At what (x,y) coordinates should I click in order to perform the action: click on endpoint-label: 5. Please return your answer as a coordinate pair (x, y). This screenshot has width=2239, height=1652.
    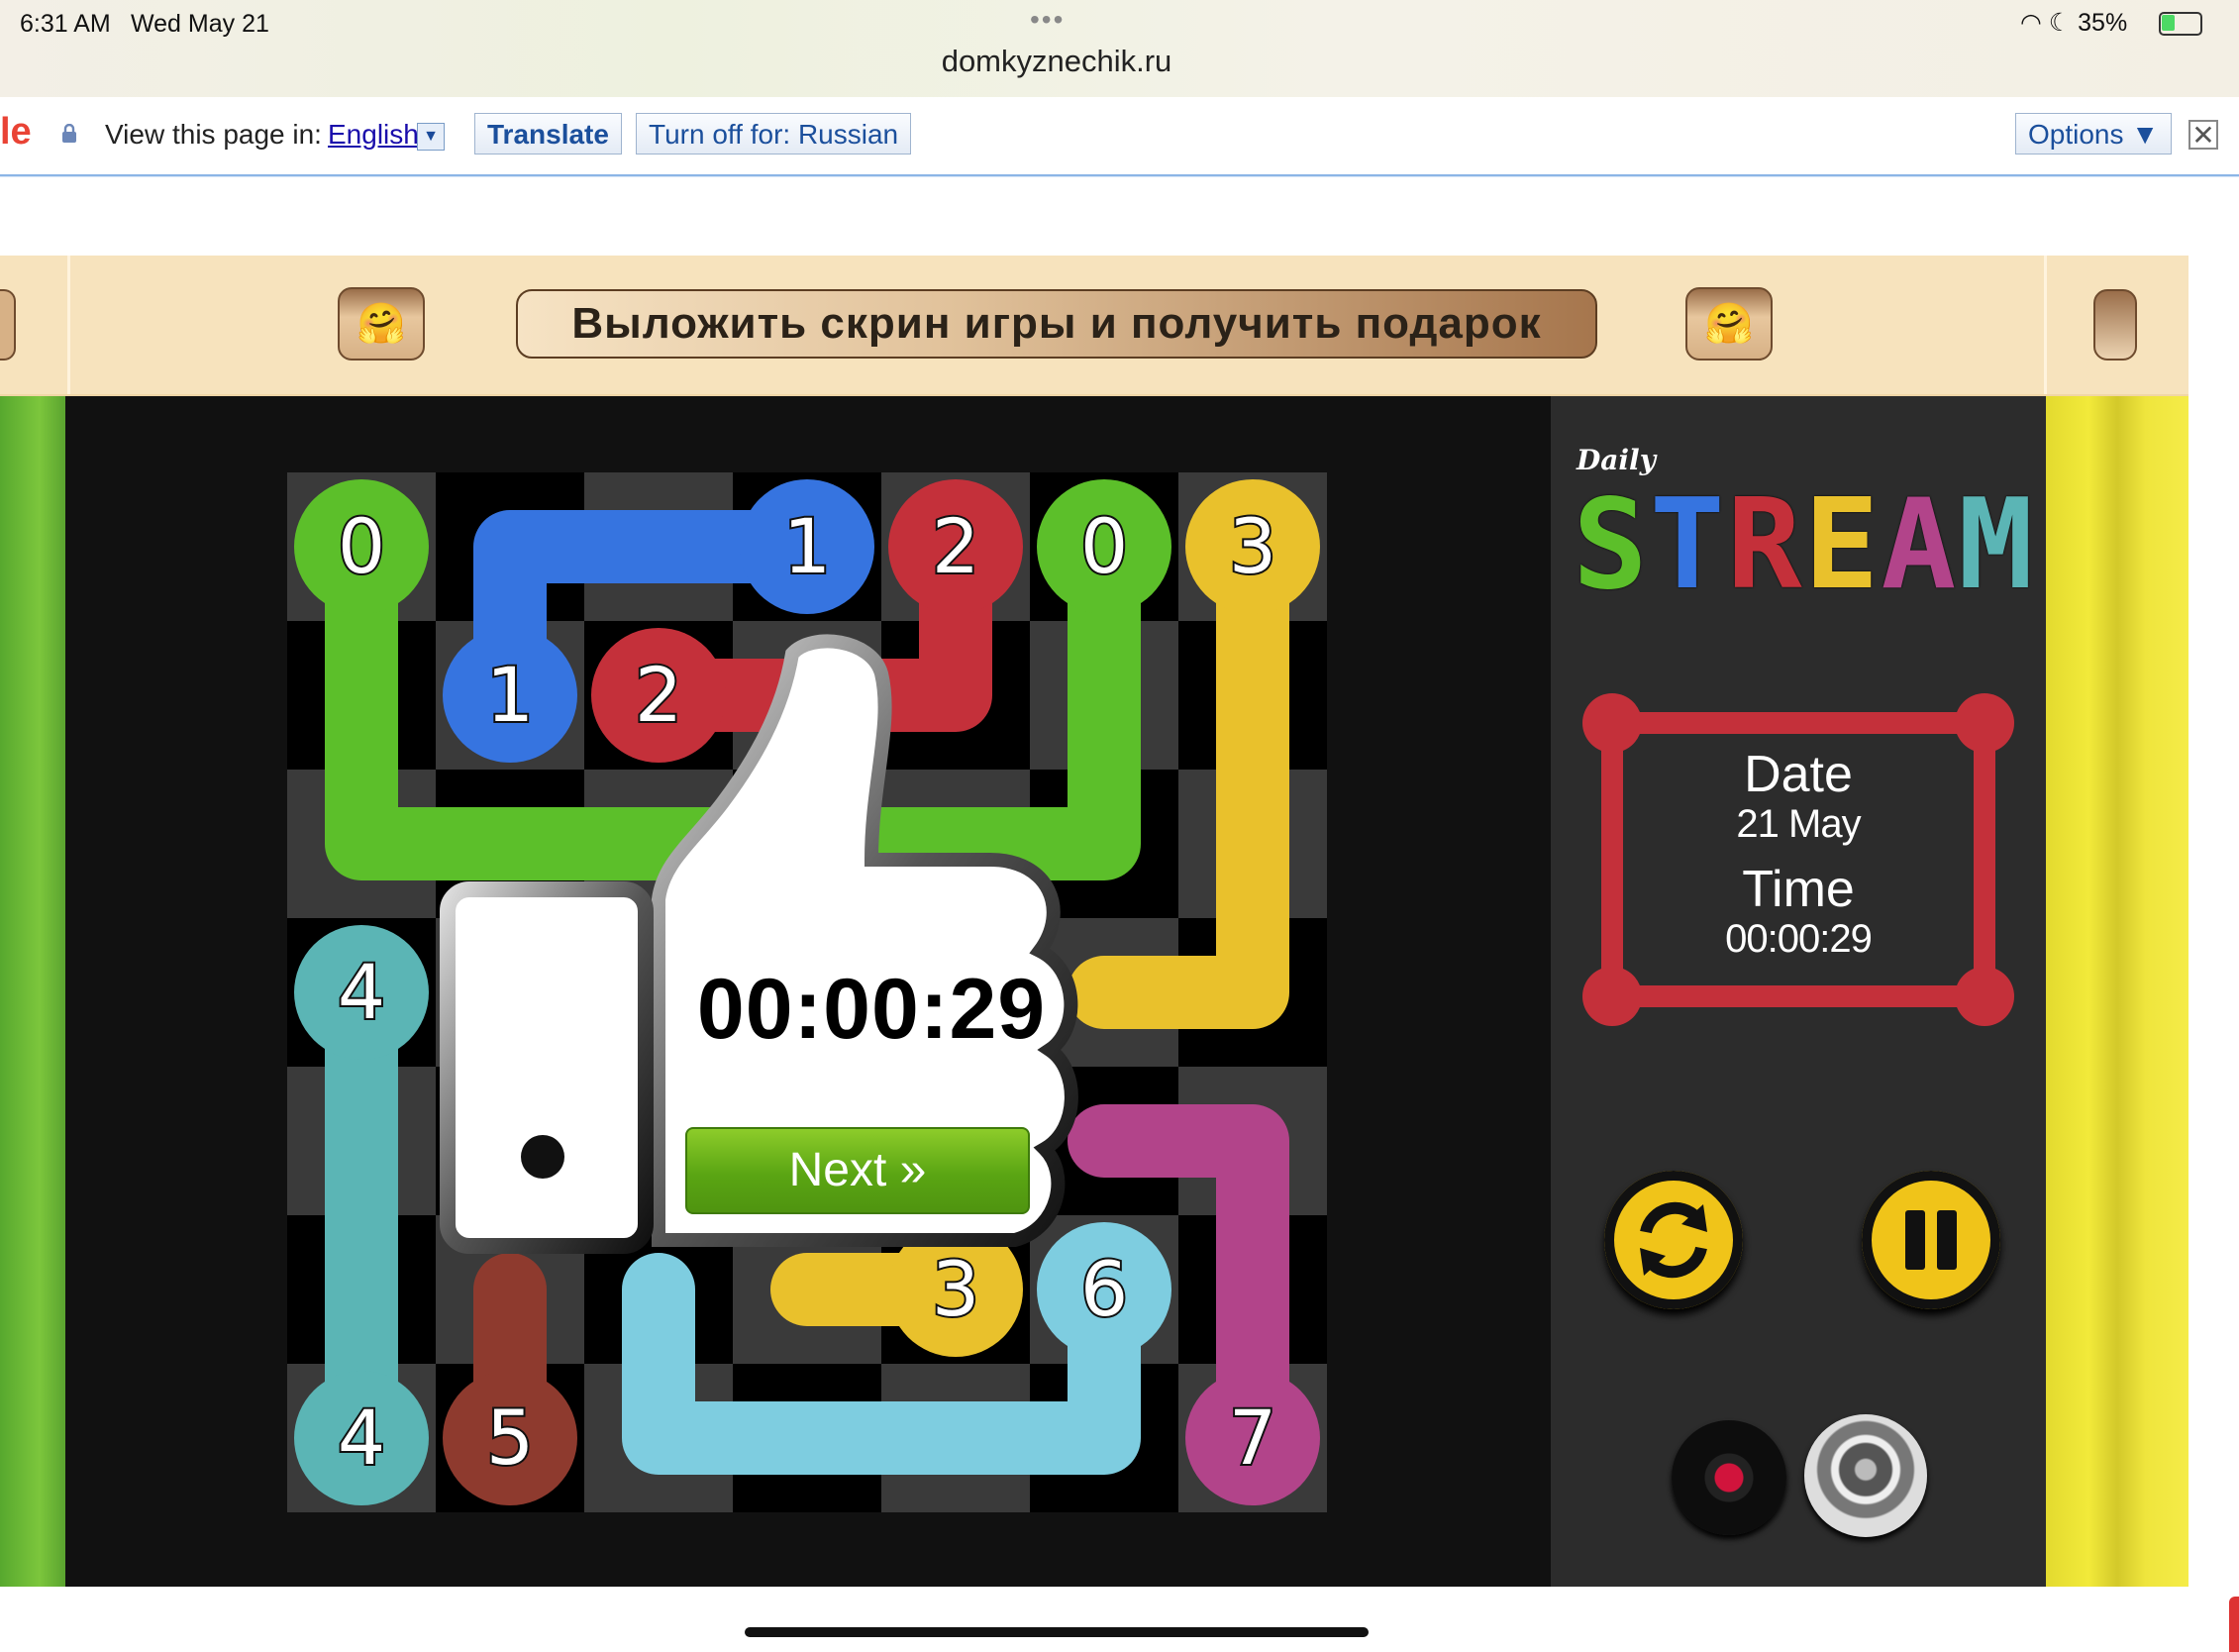
    Looking at the image, I should click on (510, 1438).